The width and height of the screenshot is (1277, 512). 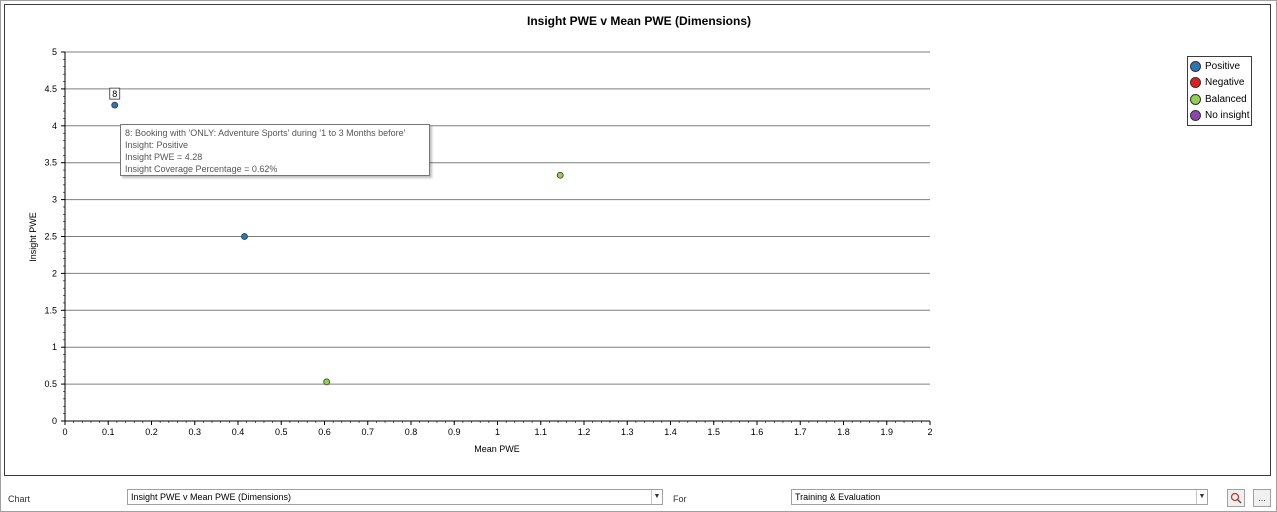 I want to click on for-select-value: Training & Evaluation, so click(x=838, y=497).